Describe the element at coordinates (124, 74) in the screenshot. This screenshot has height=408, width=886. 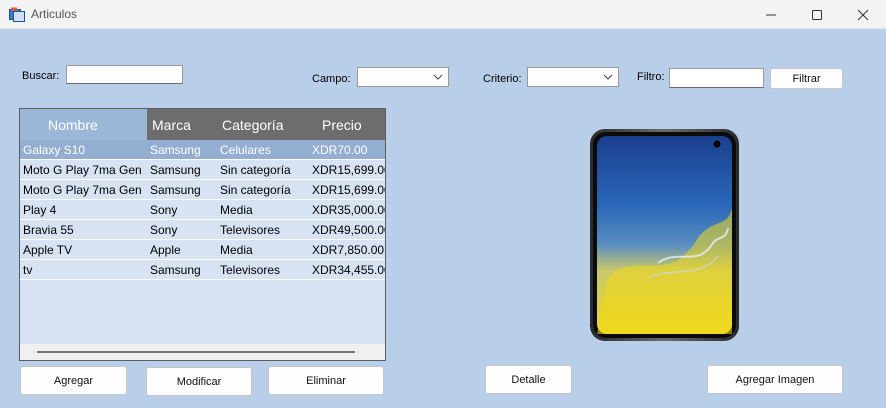
I see `buscar-input` at that location.